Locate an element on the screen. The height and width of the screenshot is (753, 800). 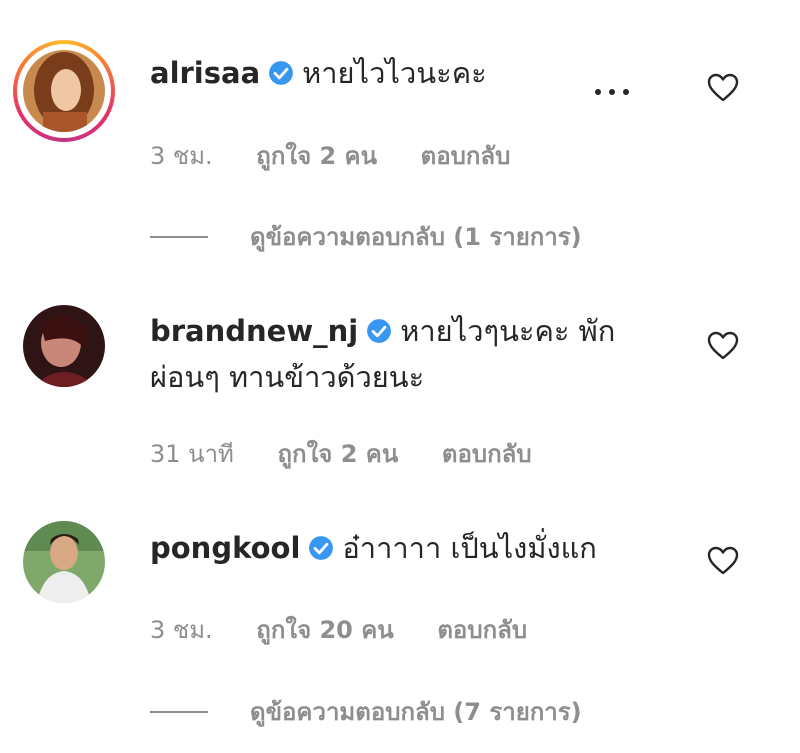
comment-text-line-2: ผ่อนๆ ทานข้าวด้วยนะ is located at coordinates (287, 377).